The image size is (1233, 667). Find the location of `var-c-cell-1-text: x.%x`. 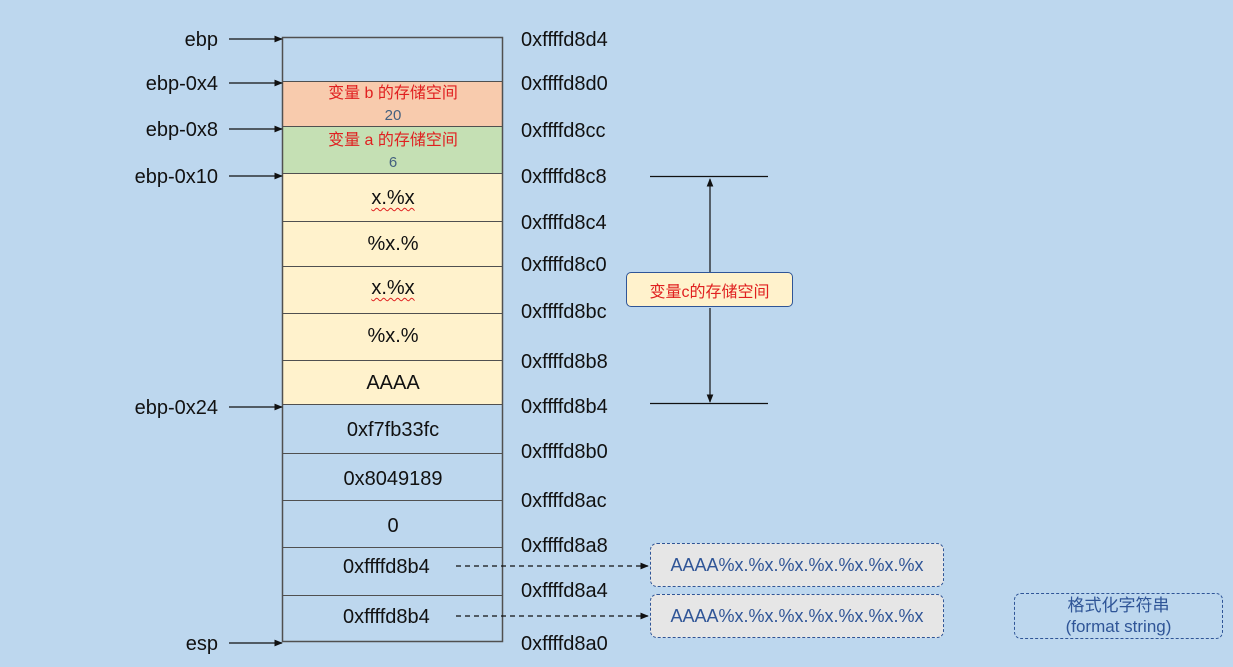

var-c-cell-1-text: x.%x is located at coordinates (393, 198).